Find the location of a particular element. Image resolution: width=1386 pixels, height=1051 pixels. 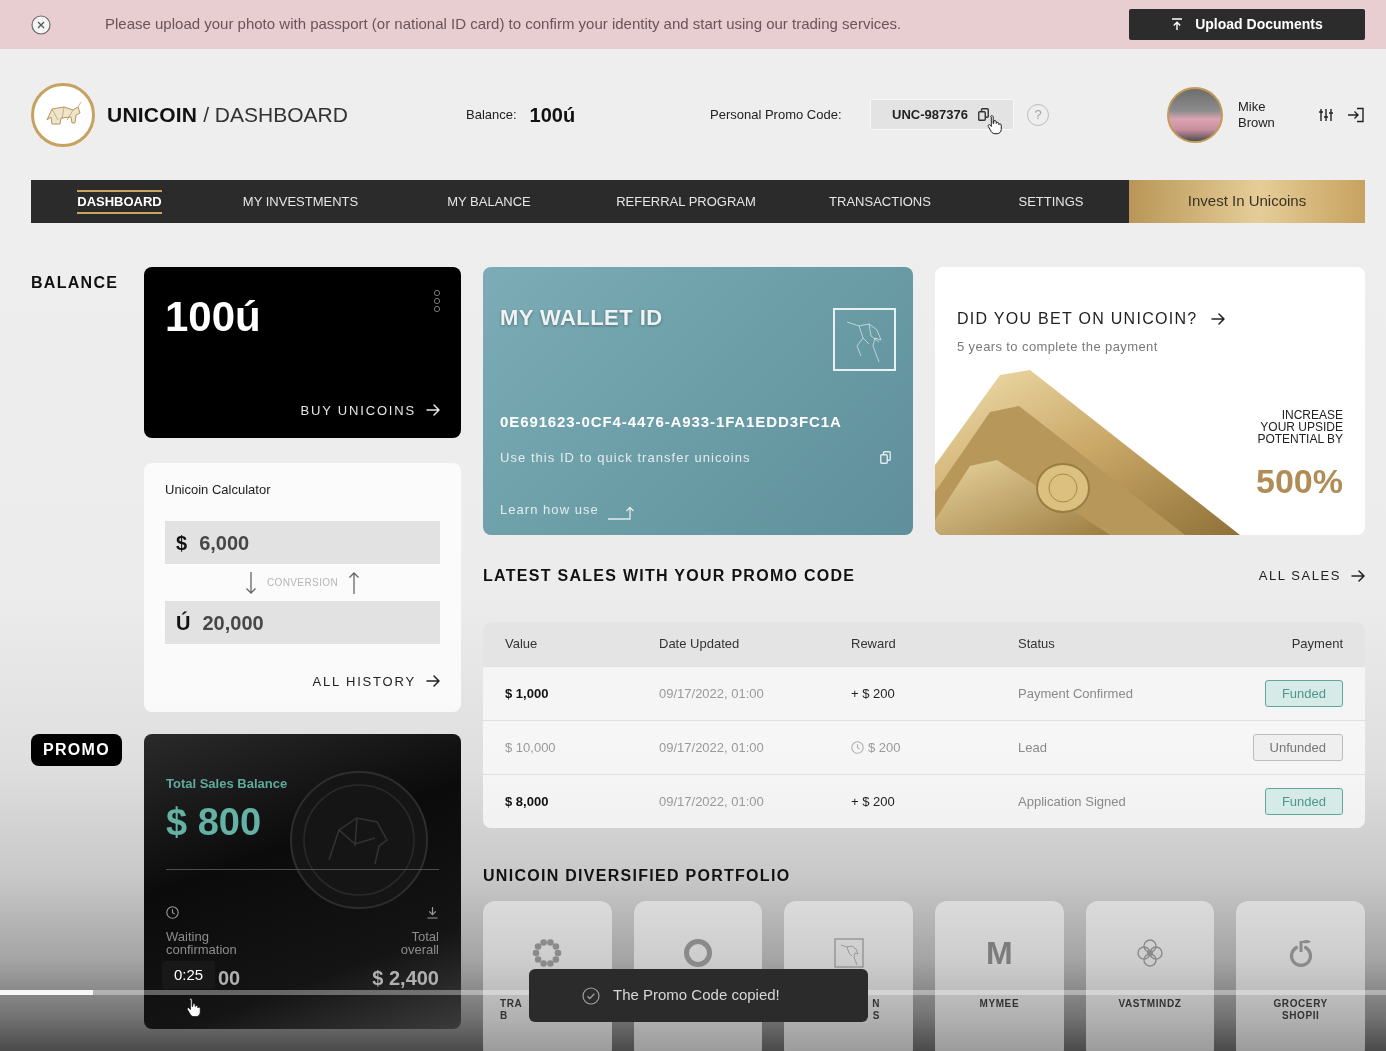

stat-value: $ 2,400 is located at coordinates (405, 977).